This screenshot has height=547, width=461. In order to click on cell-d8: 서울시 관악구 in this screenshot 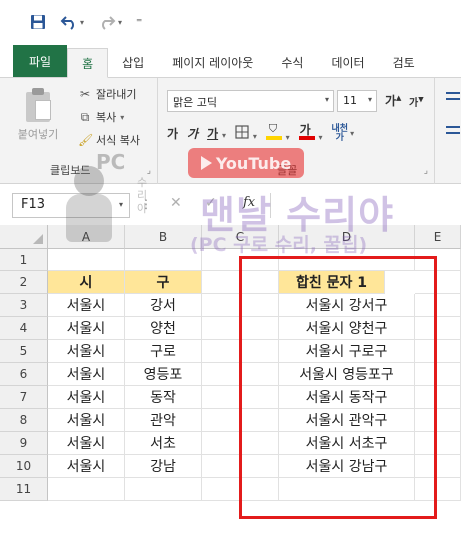, I will do `click(347, 420)`.